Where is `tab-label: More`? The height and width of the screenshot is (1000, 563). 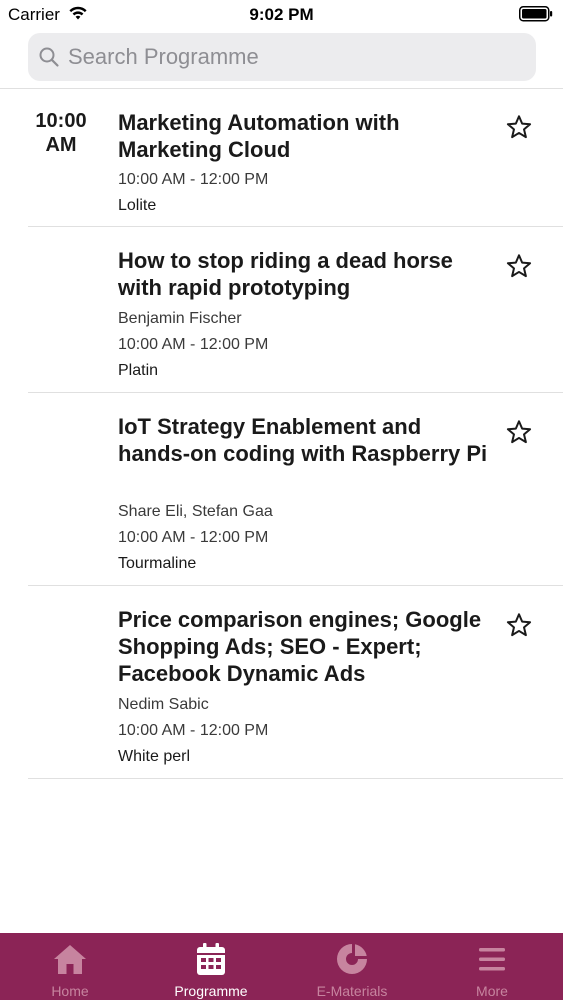
tab-label: More is located at coordinates (492, 991).